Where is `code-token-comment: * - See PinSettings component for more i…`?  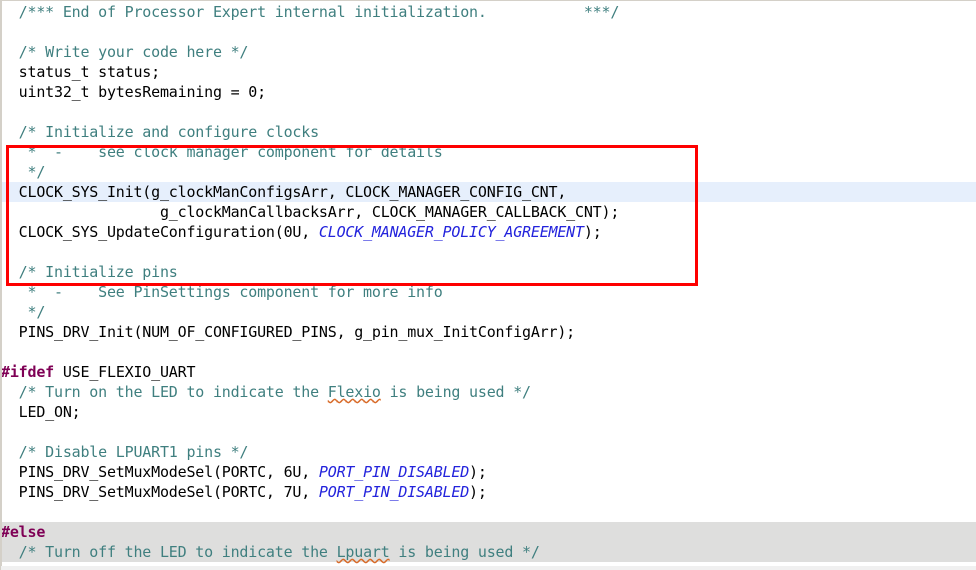
code-token-comment: * - See PinSettings component for more i… is located at coordinates (222, 292).